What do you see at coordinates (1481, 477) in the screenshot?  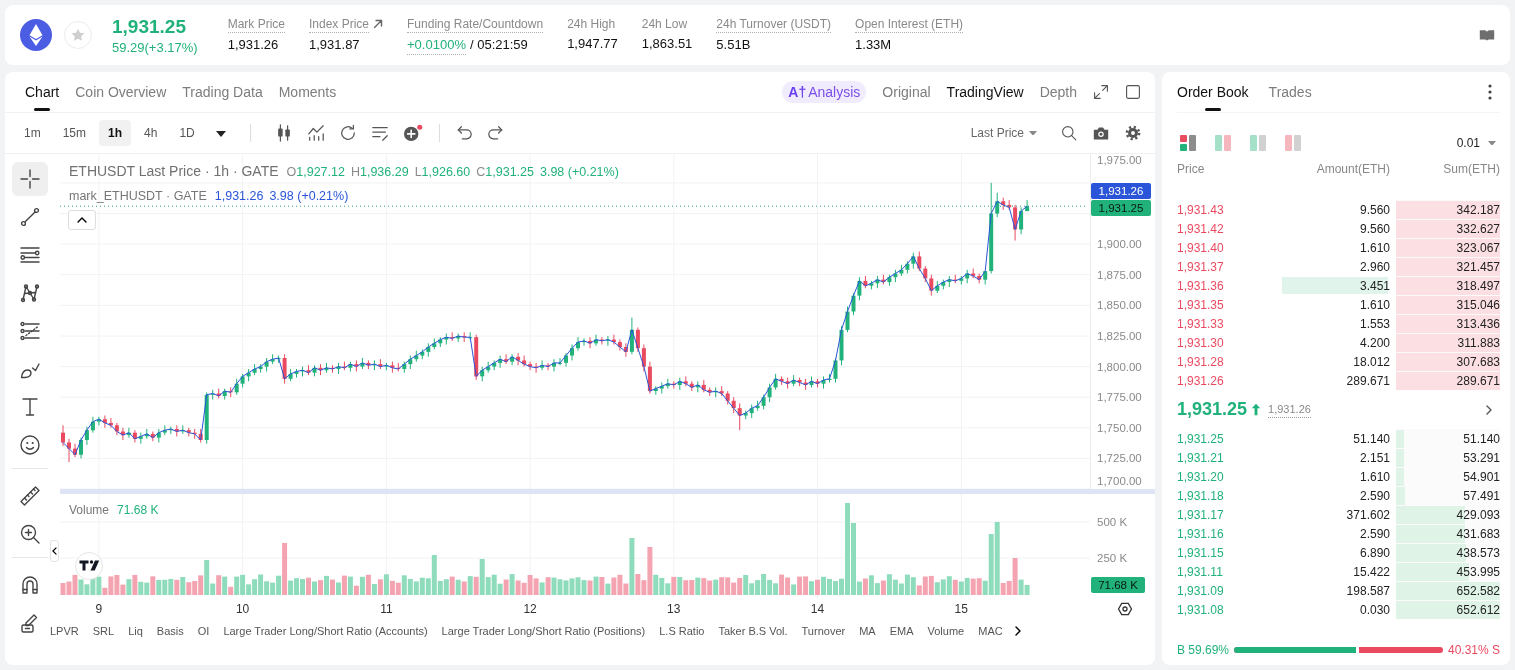 I see `sum-value: 54.901` at bounding box center [1481, 477].